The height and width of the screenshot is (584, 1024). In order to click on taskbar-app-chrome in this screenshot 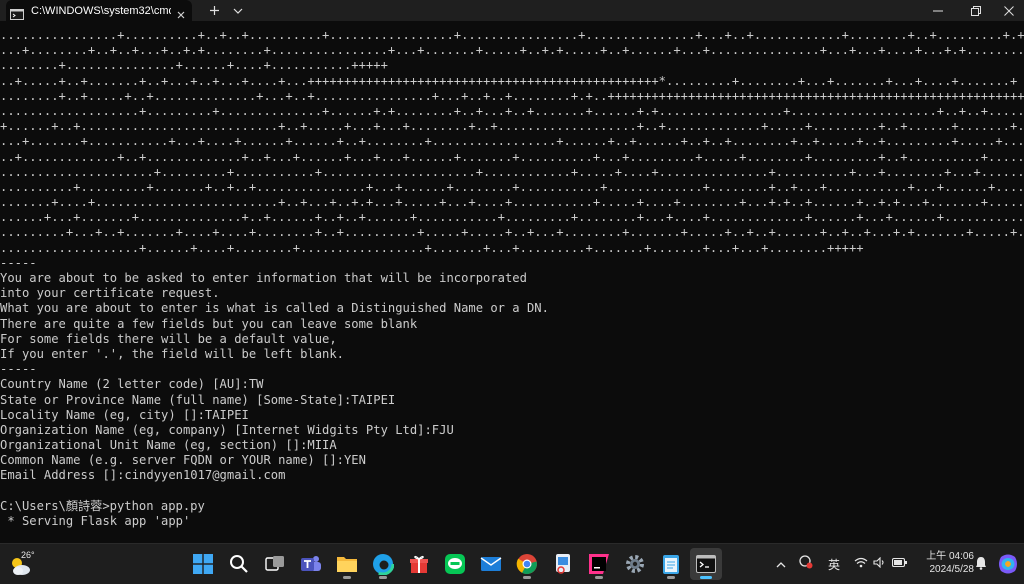, I will do `click(527, 564)`.